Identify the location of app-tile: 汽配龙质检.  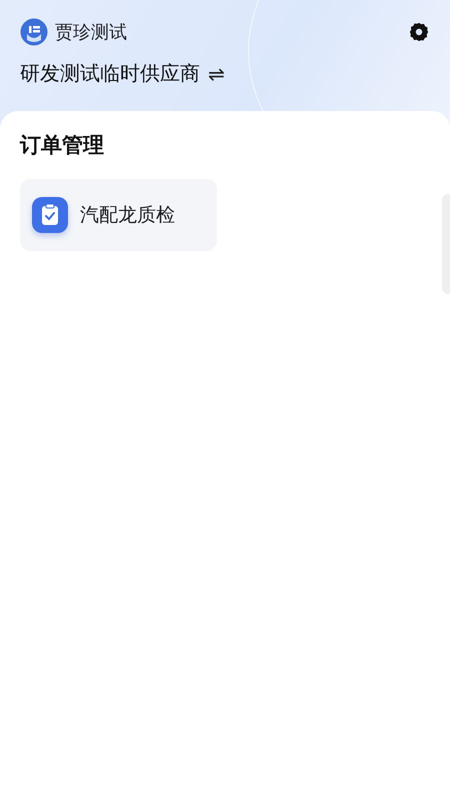
(118, 215).